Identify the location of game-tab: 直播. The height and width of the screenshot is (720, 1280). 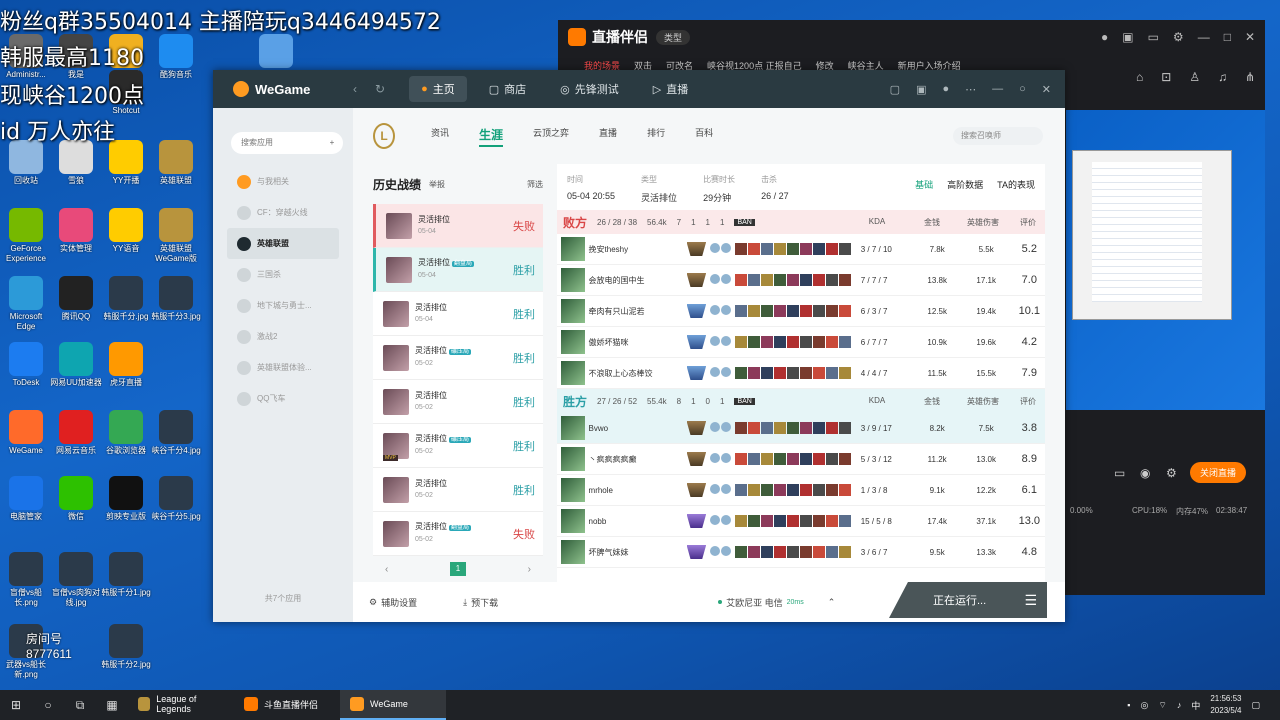
(608, 136).